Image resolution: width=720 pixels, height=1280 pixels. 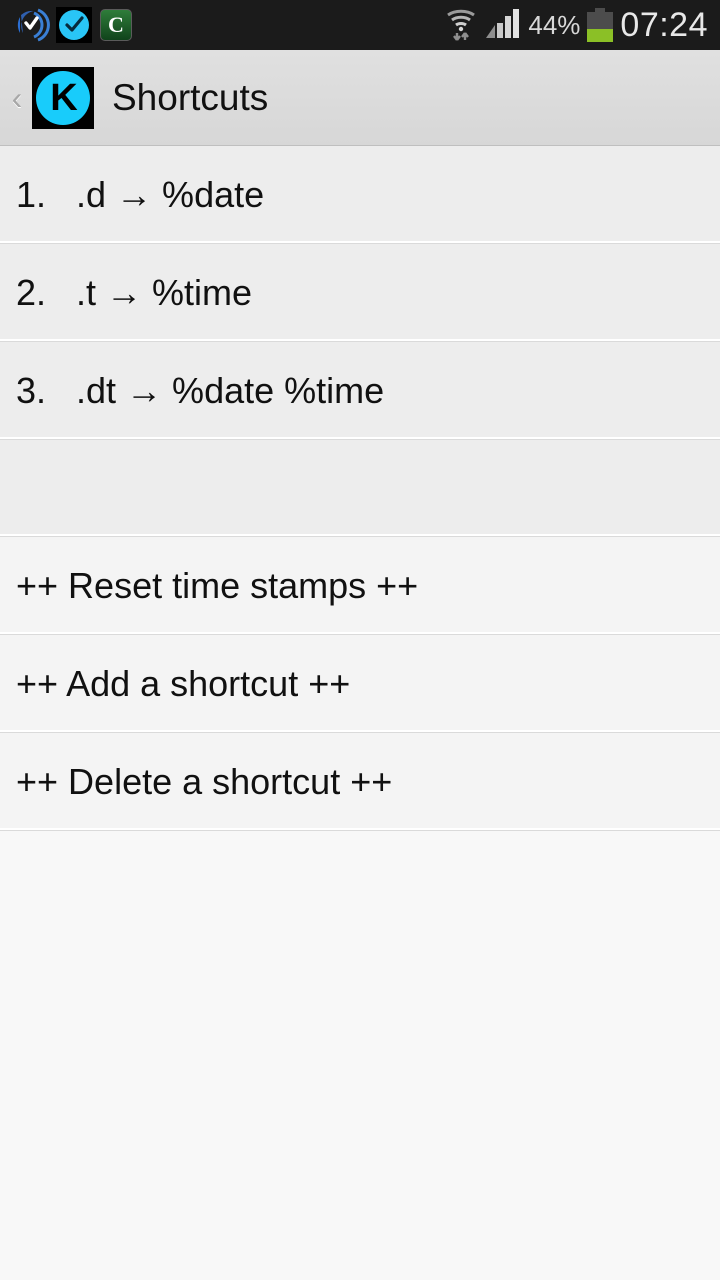 I want to click on back-chevron-icon: ‹, so click(x=17, y=98).